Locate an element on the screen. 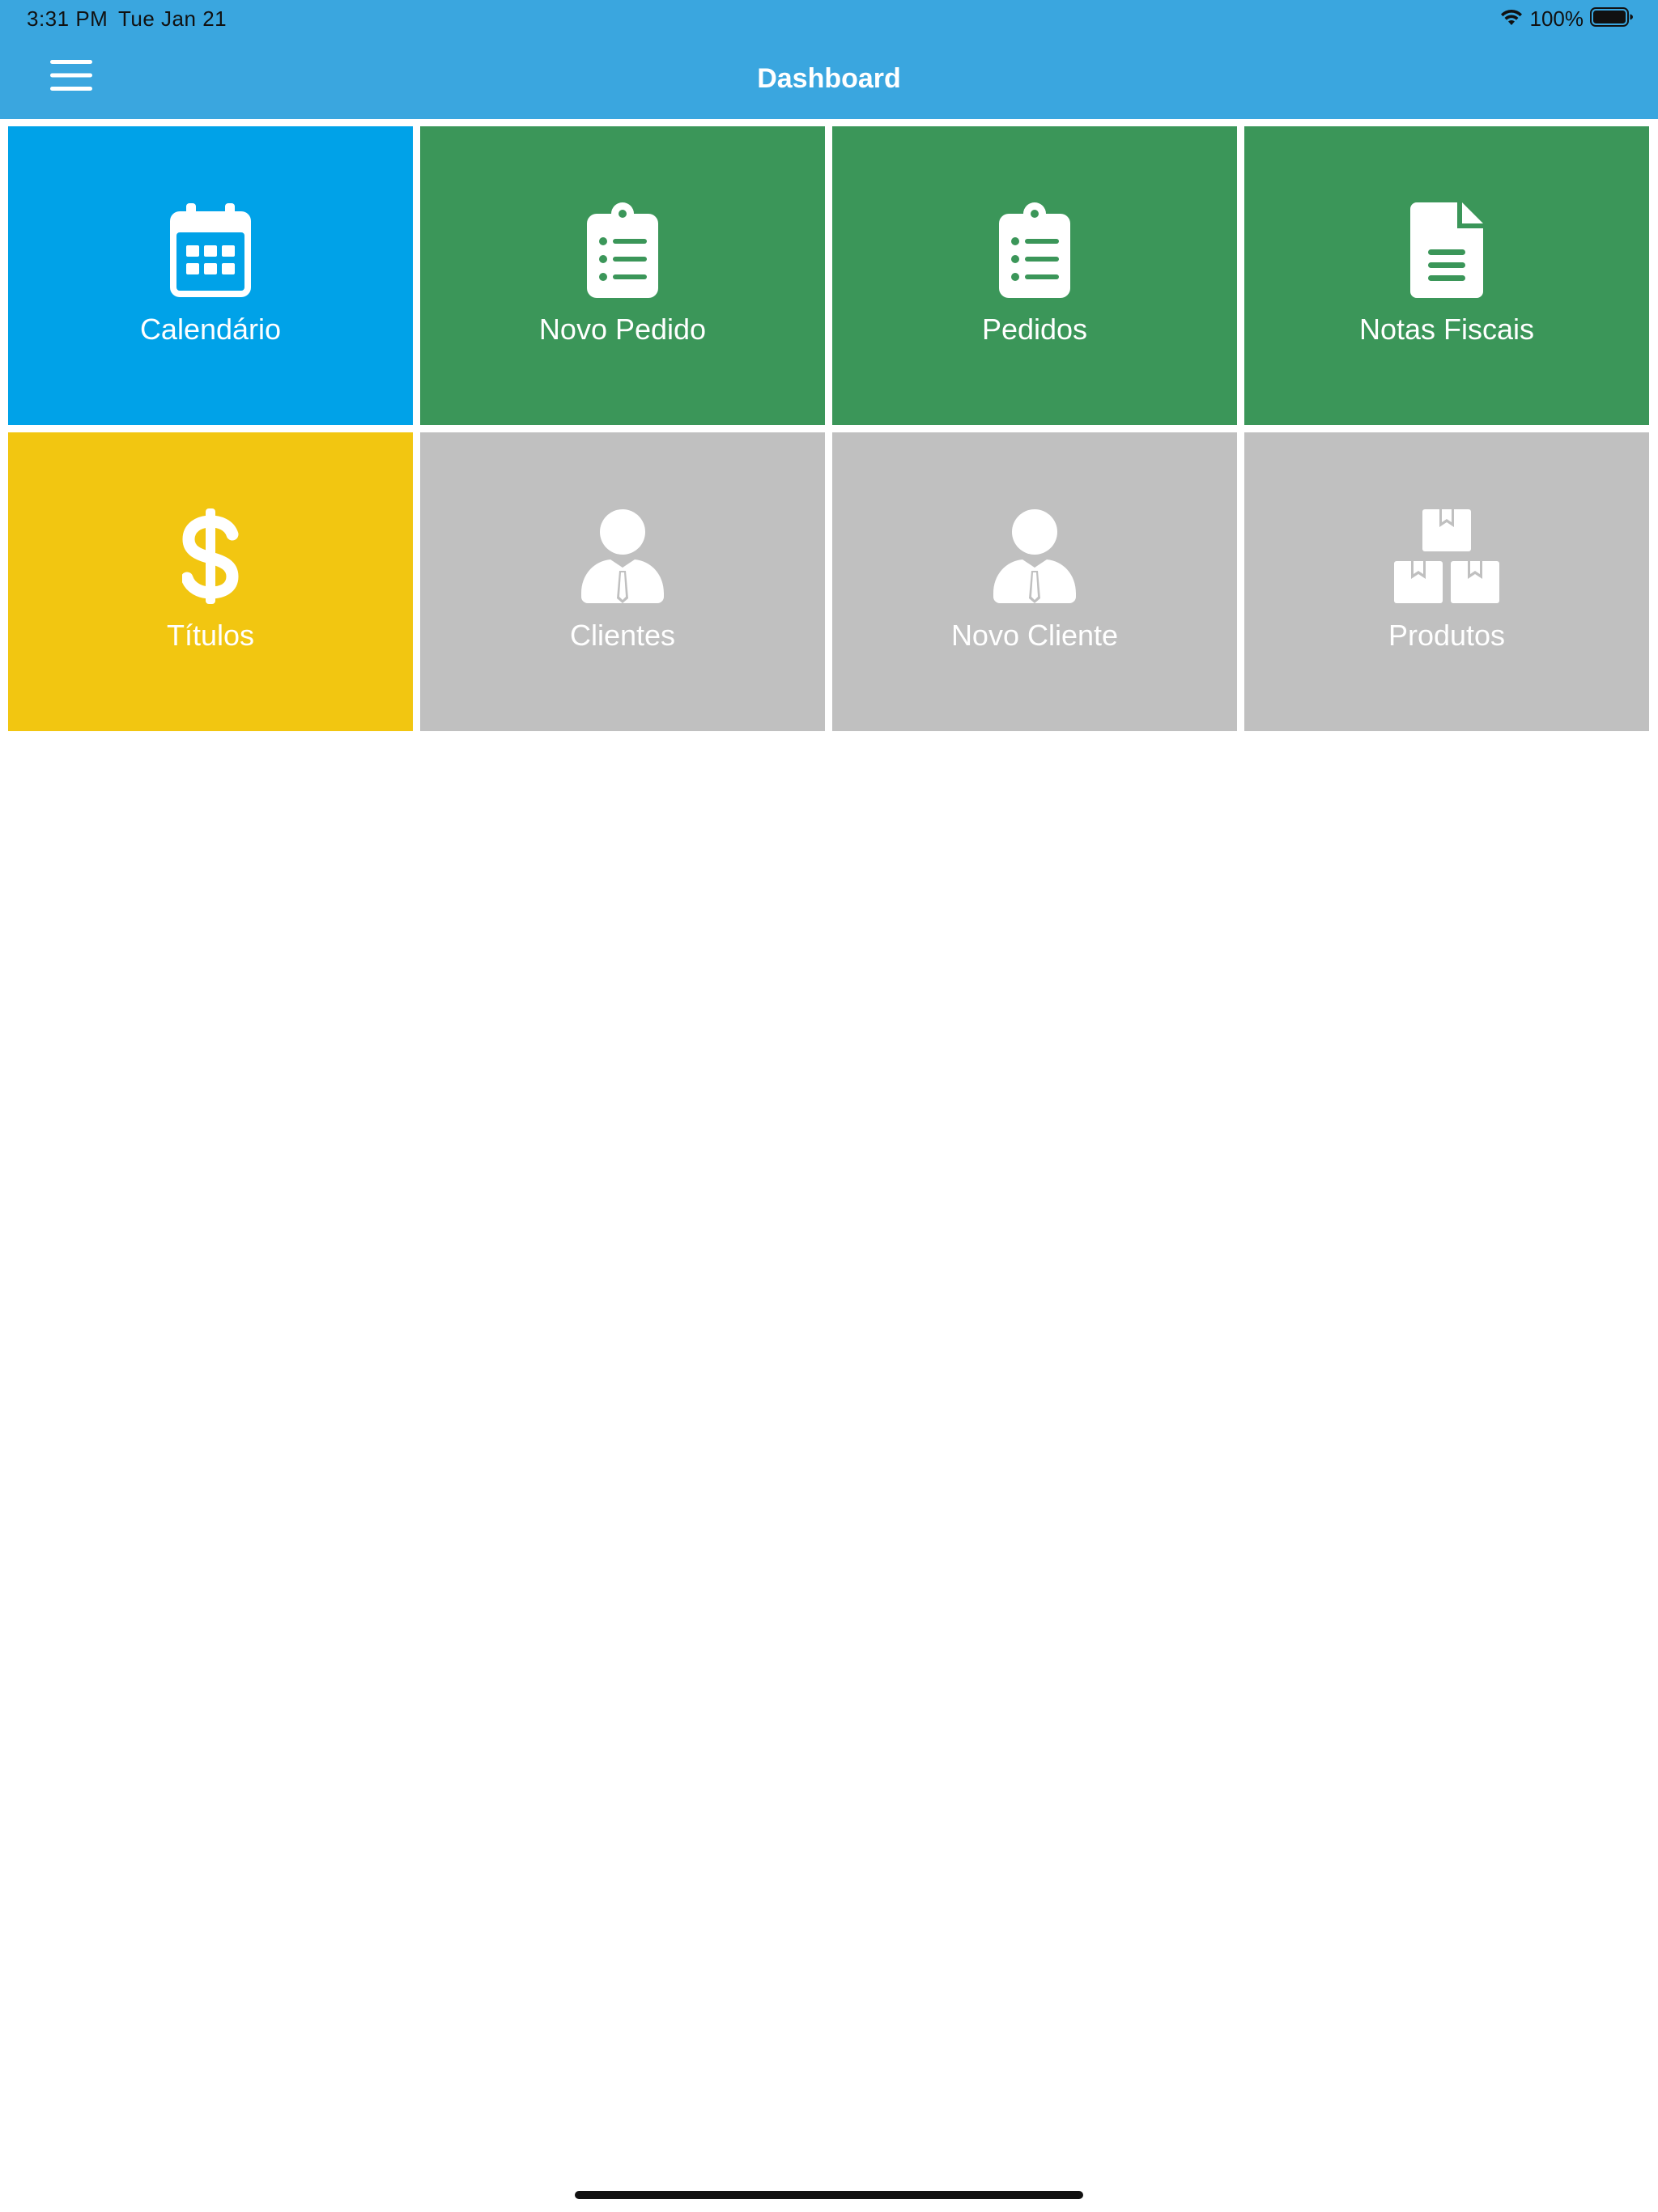 This screenshot has height=2212, width=1658. tile-calendario: Calendário is located at coordinates (210, 276).